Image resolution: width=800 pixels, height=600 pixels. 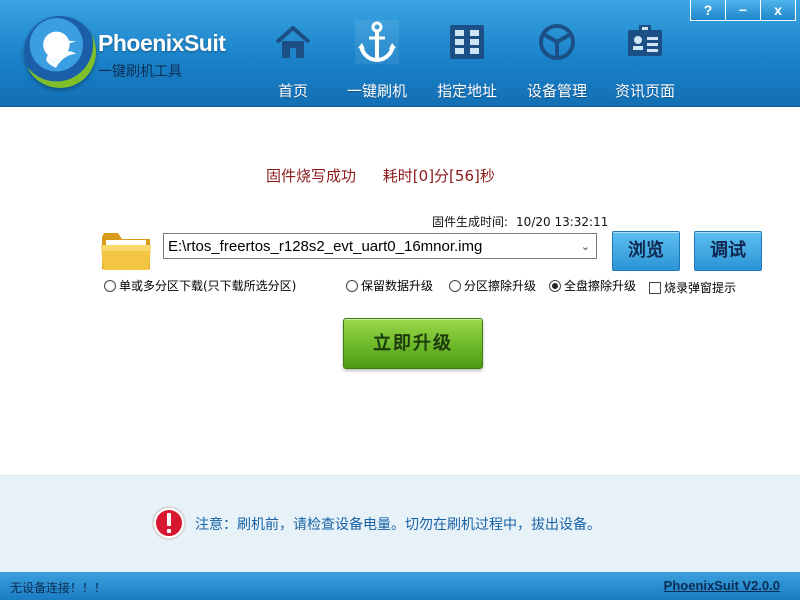 I want to click on app-brand: PhoenixSuit, so click(x=162, y=43).